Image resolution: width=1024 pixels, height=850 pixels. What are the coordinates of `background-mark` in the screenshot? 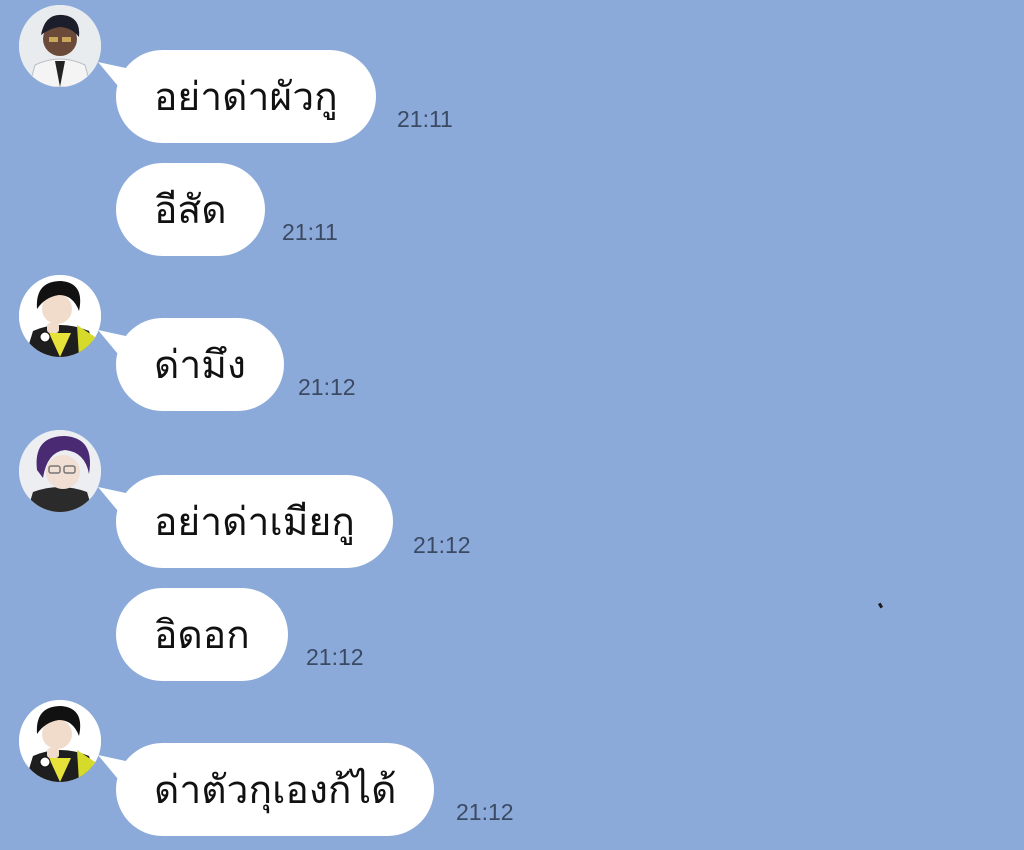 It's located at (880, 605).